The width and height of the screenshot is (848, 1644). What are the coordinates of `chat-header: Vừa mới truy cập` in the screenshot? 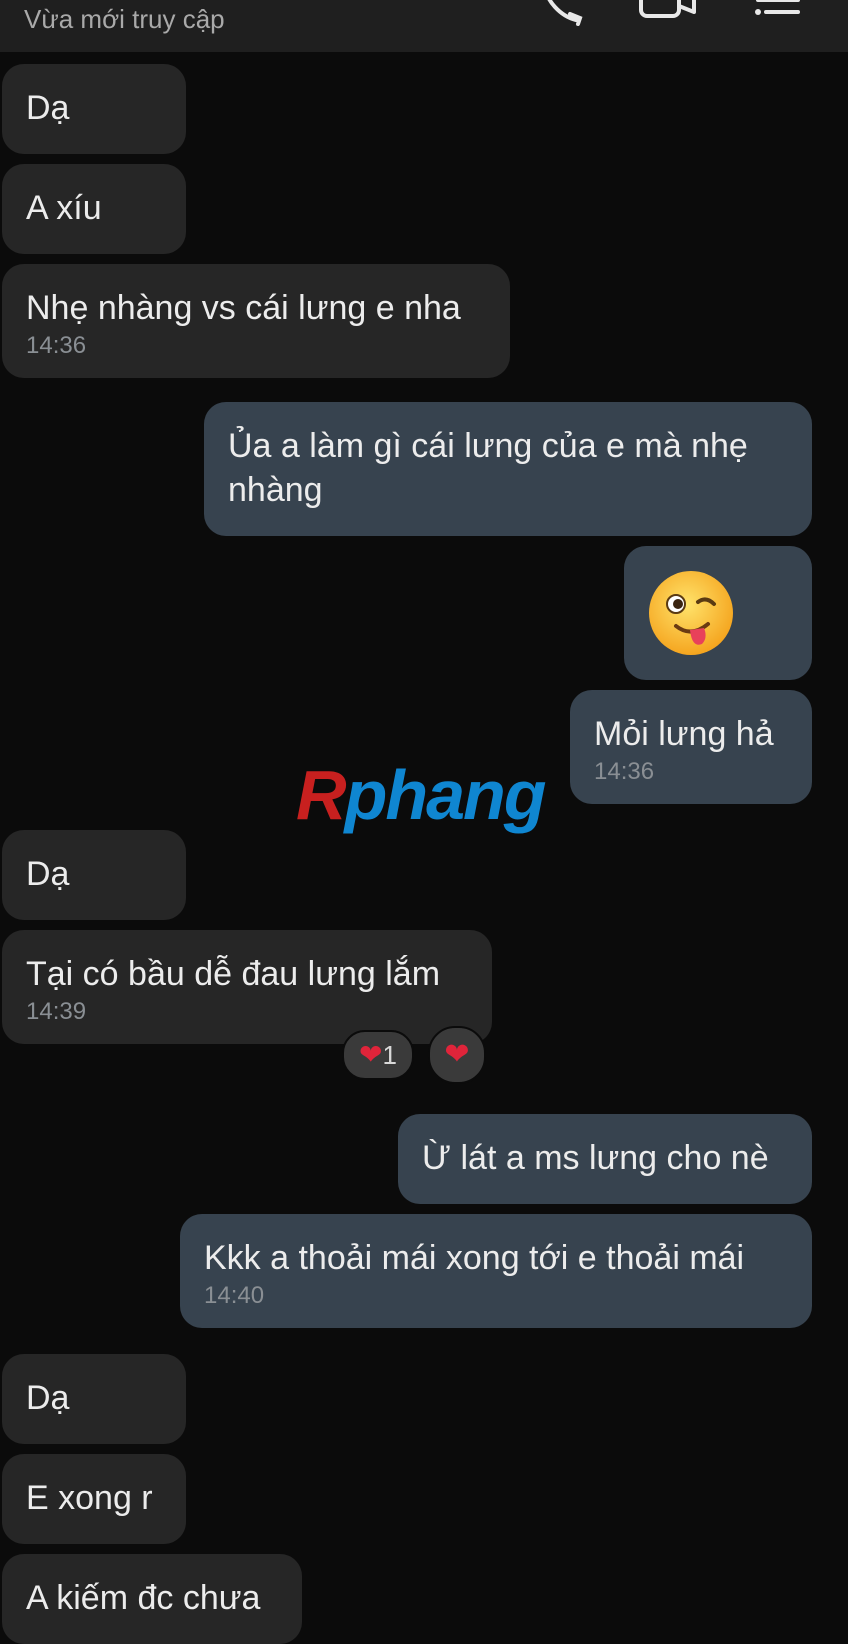 It's located at (424, 26).